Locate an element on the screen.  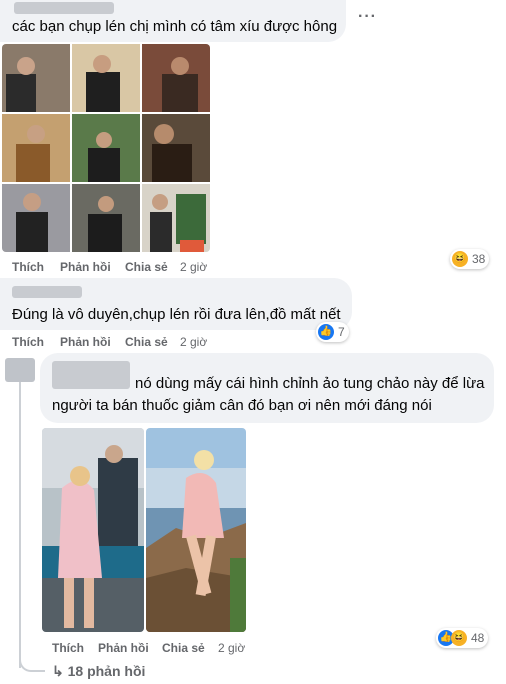
like-icon: 👍 is located at coordinates (326, 332).